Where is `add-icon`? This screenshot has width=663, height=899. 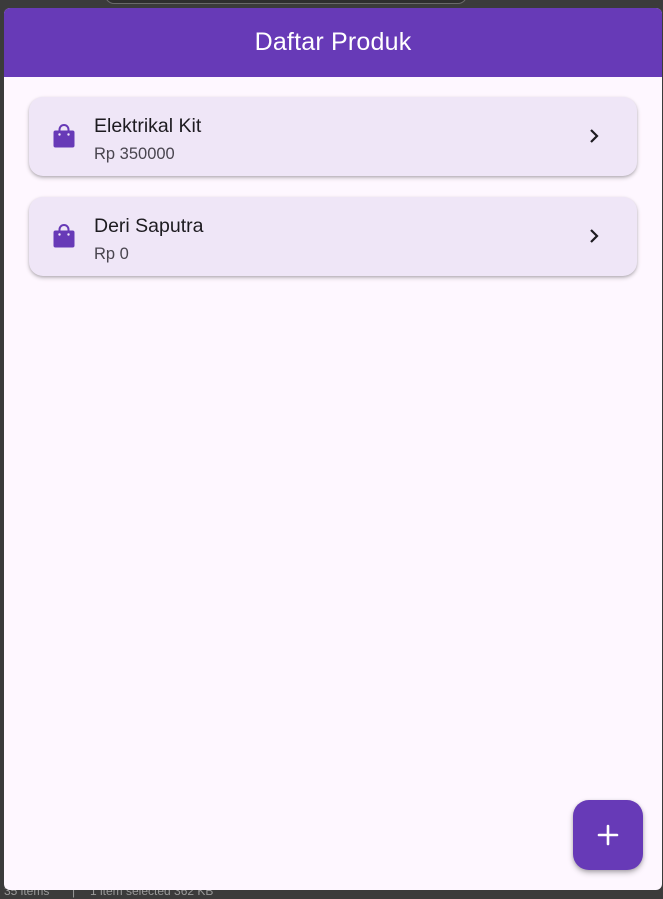 add-icon is located at coordinates (608, 835).